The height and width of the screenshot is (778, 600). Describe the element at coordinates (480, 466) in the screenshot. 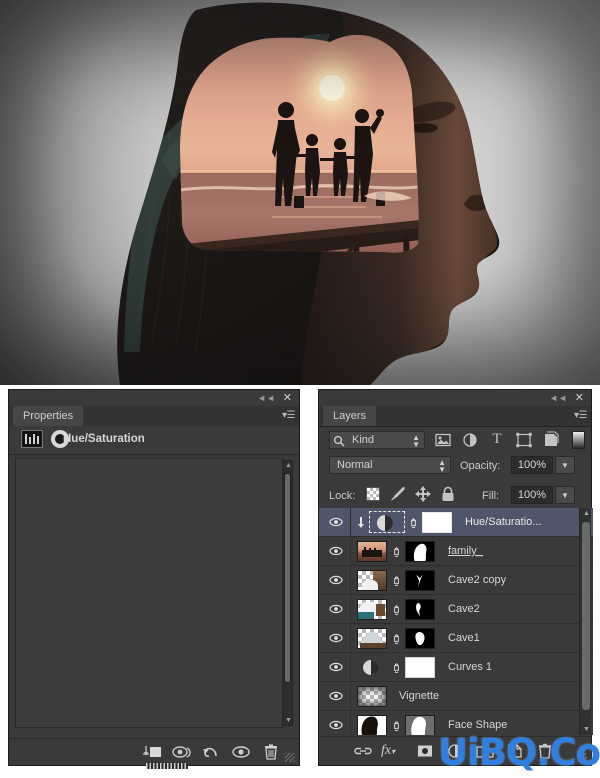

I see `opacity-label: Opacity:` at that location.